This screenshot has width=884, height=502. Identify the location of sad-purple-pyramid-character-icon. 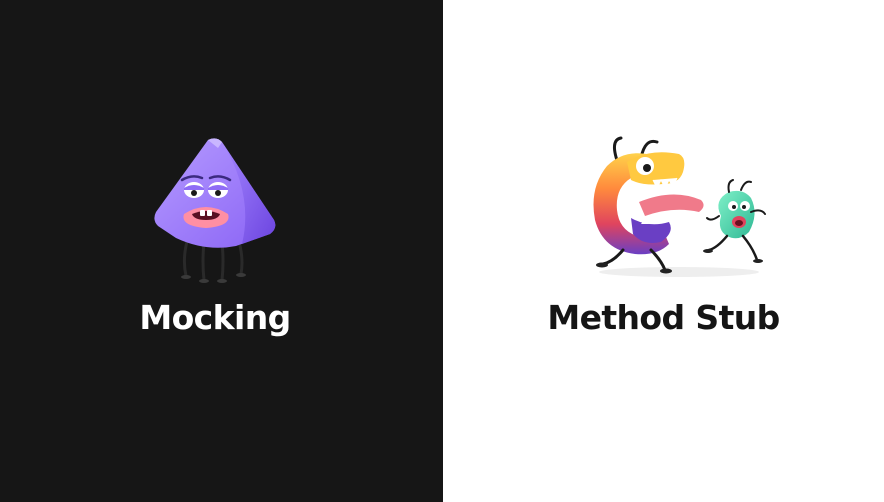
(215, 210).